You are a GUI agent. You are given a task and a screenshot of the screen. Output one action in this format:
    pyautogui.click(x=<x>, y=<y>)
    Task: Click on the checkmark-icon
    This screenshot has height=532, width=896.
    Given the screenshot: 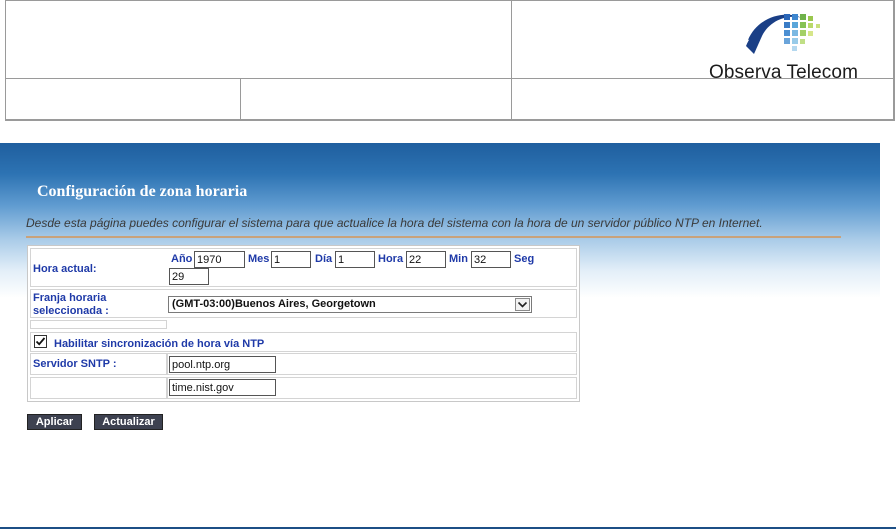 What is the action you would take?
    pyautogui.click(x=40, y=341)
    